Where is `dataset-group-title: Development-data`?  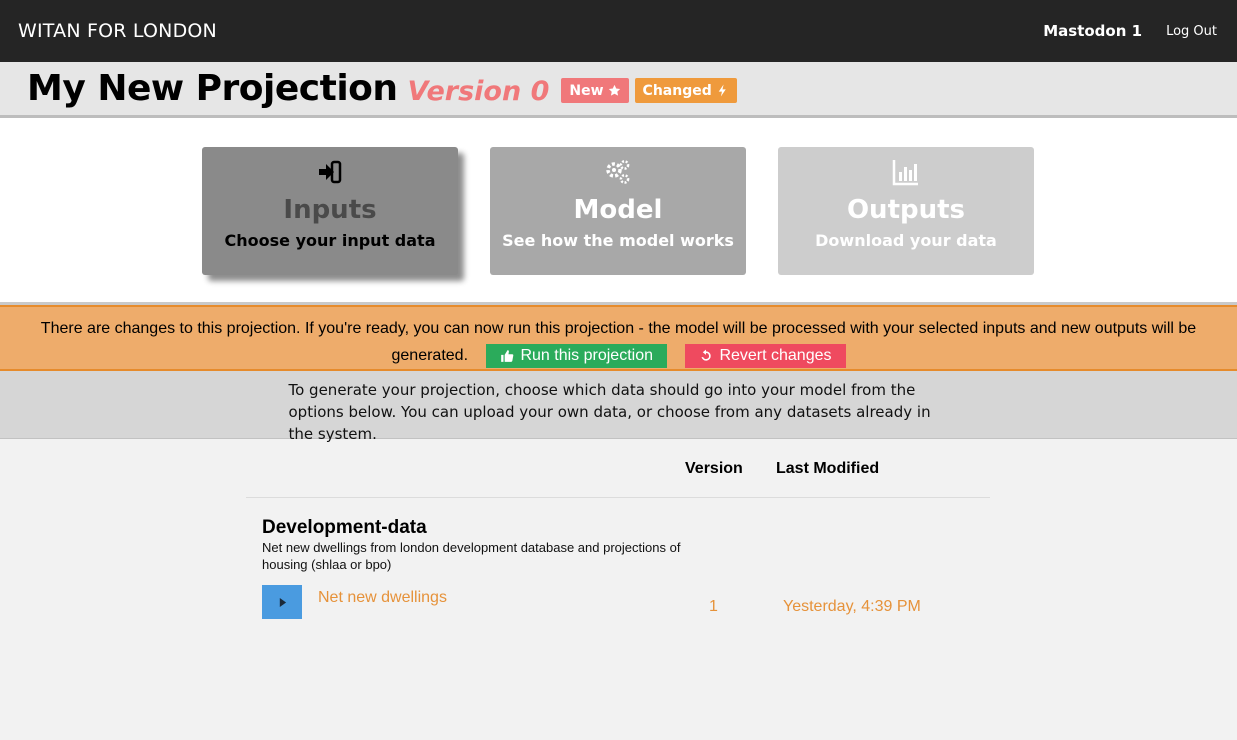
dataset-group-title: Development-data is located at coordinates (344, 527).